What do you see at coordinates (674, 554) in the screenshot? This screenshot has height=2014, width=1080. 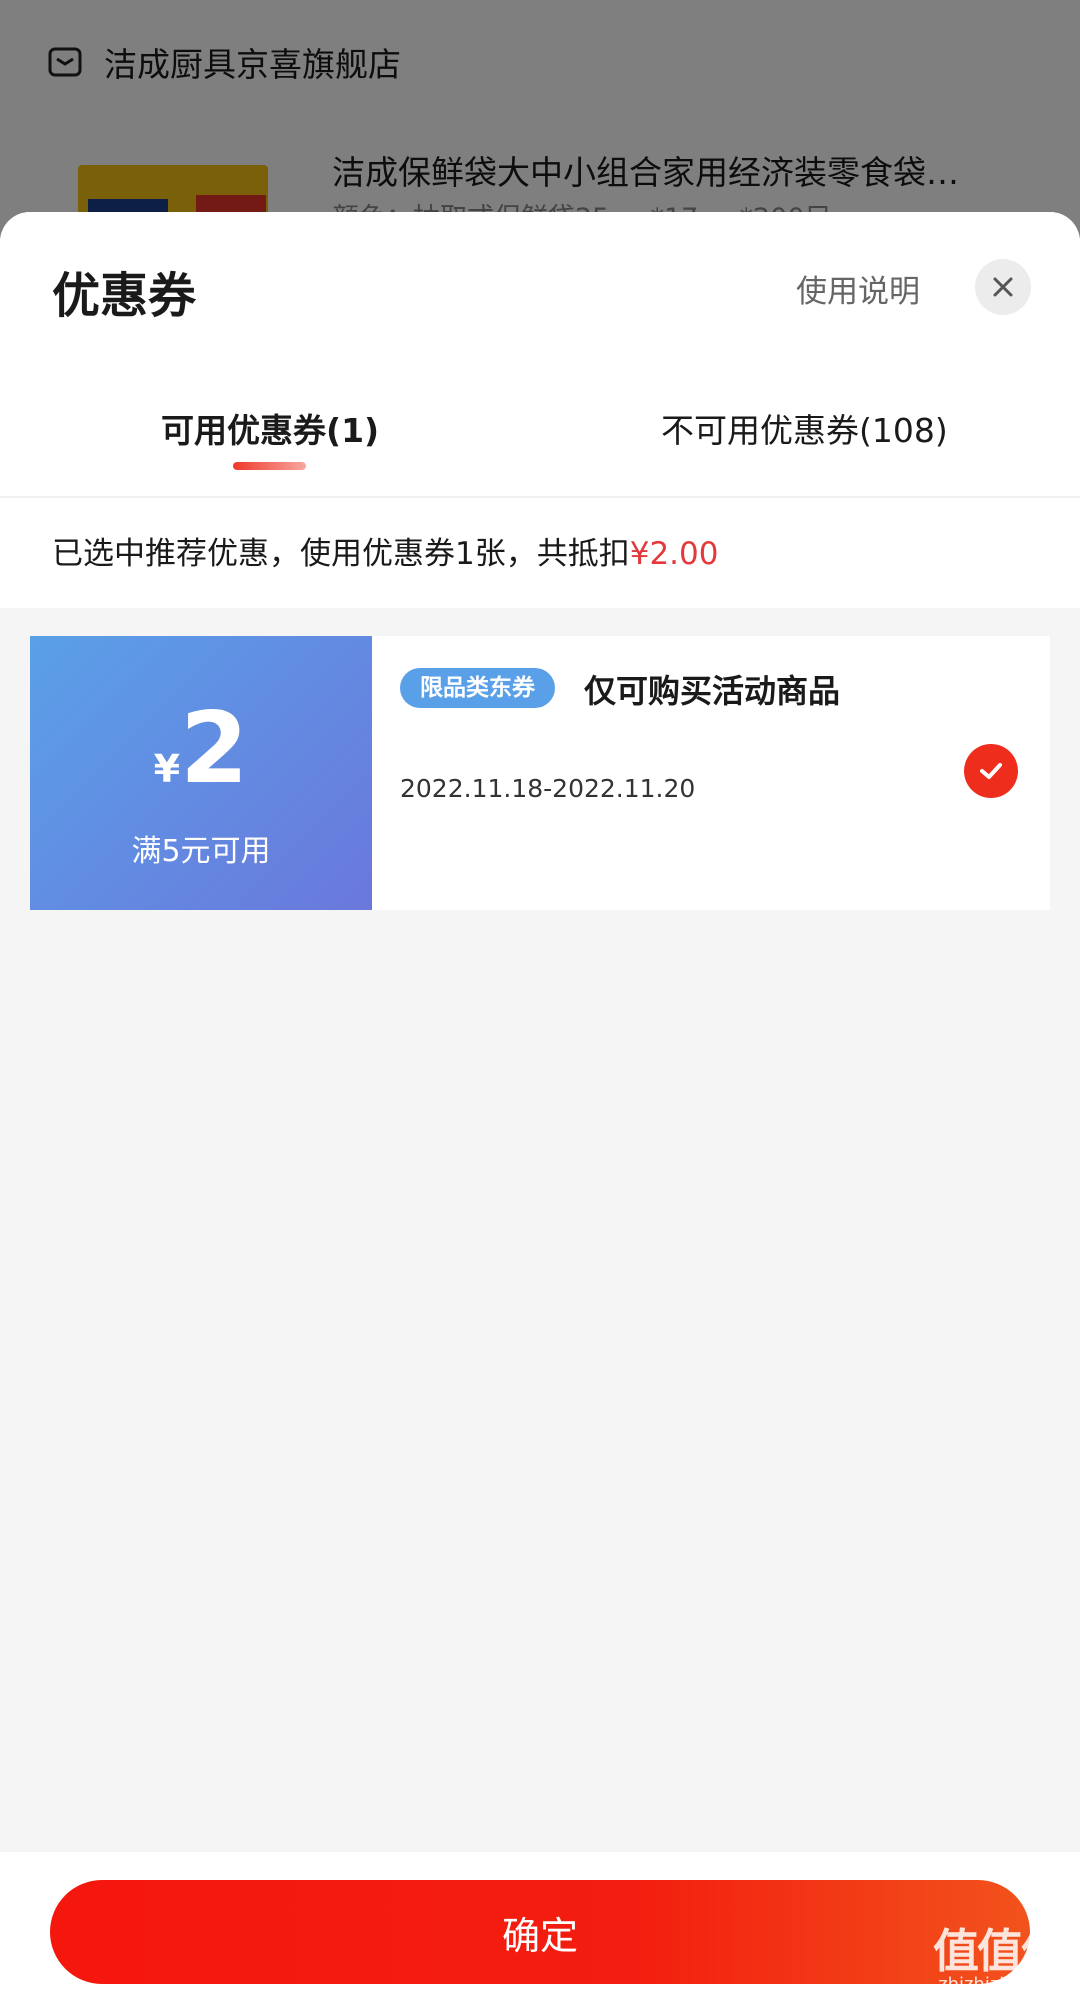 I see `summary-amount: ¥2.00` at bounding box center [674, 554].